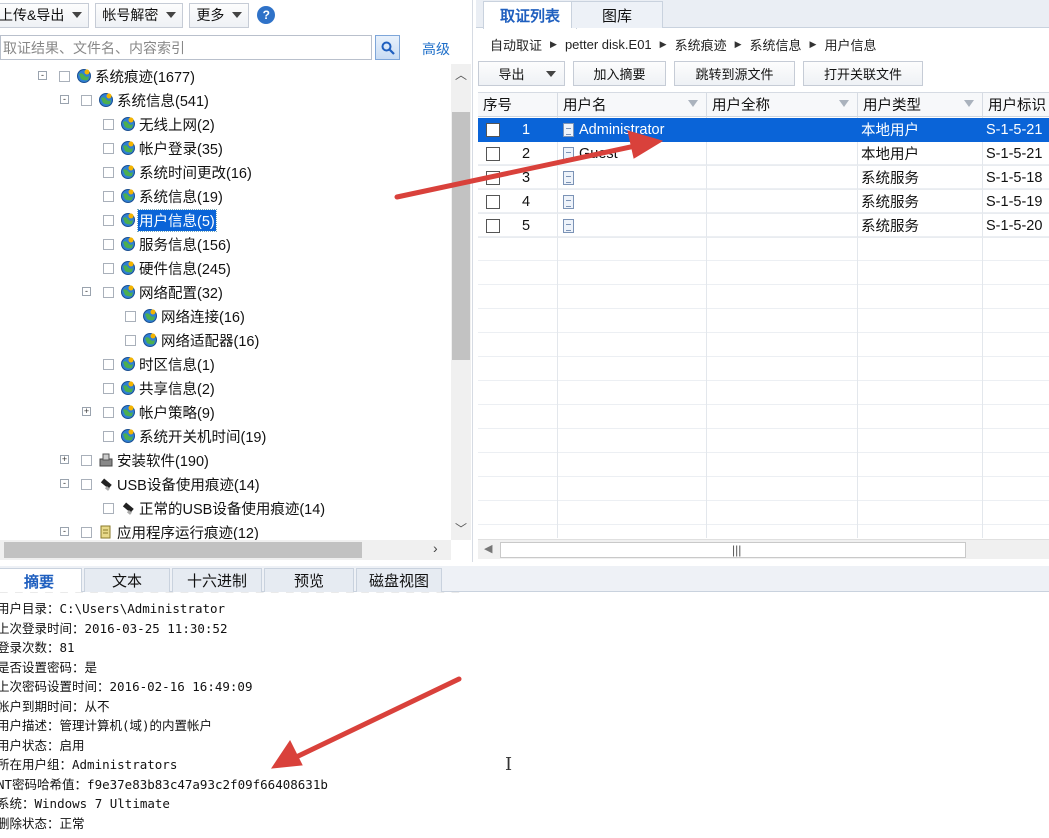 The width and height of the screenshot is (1049, 838). I want to click on tab-gallery: 图库, so click(617, 14).